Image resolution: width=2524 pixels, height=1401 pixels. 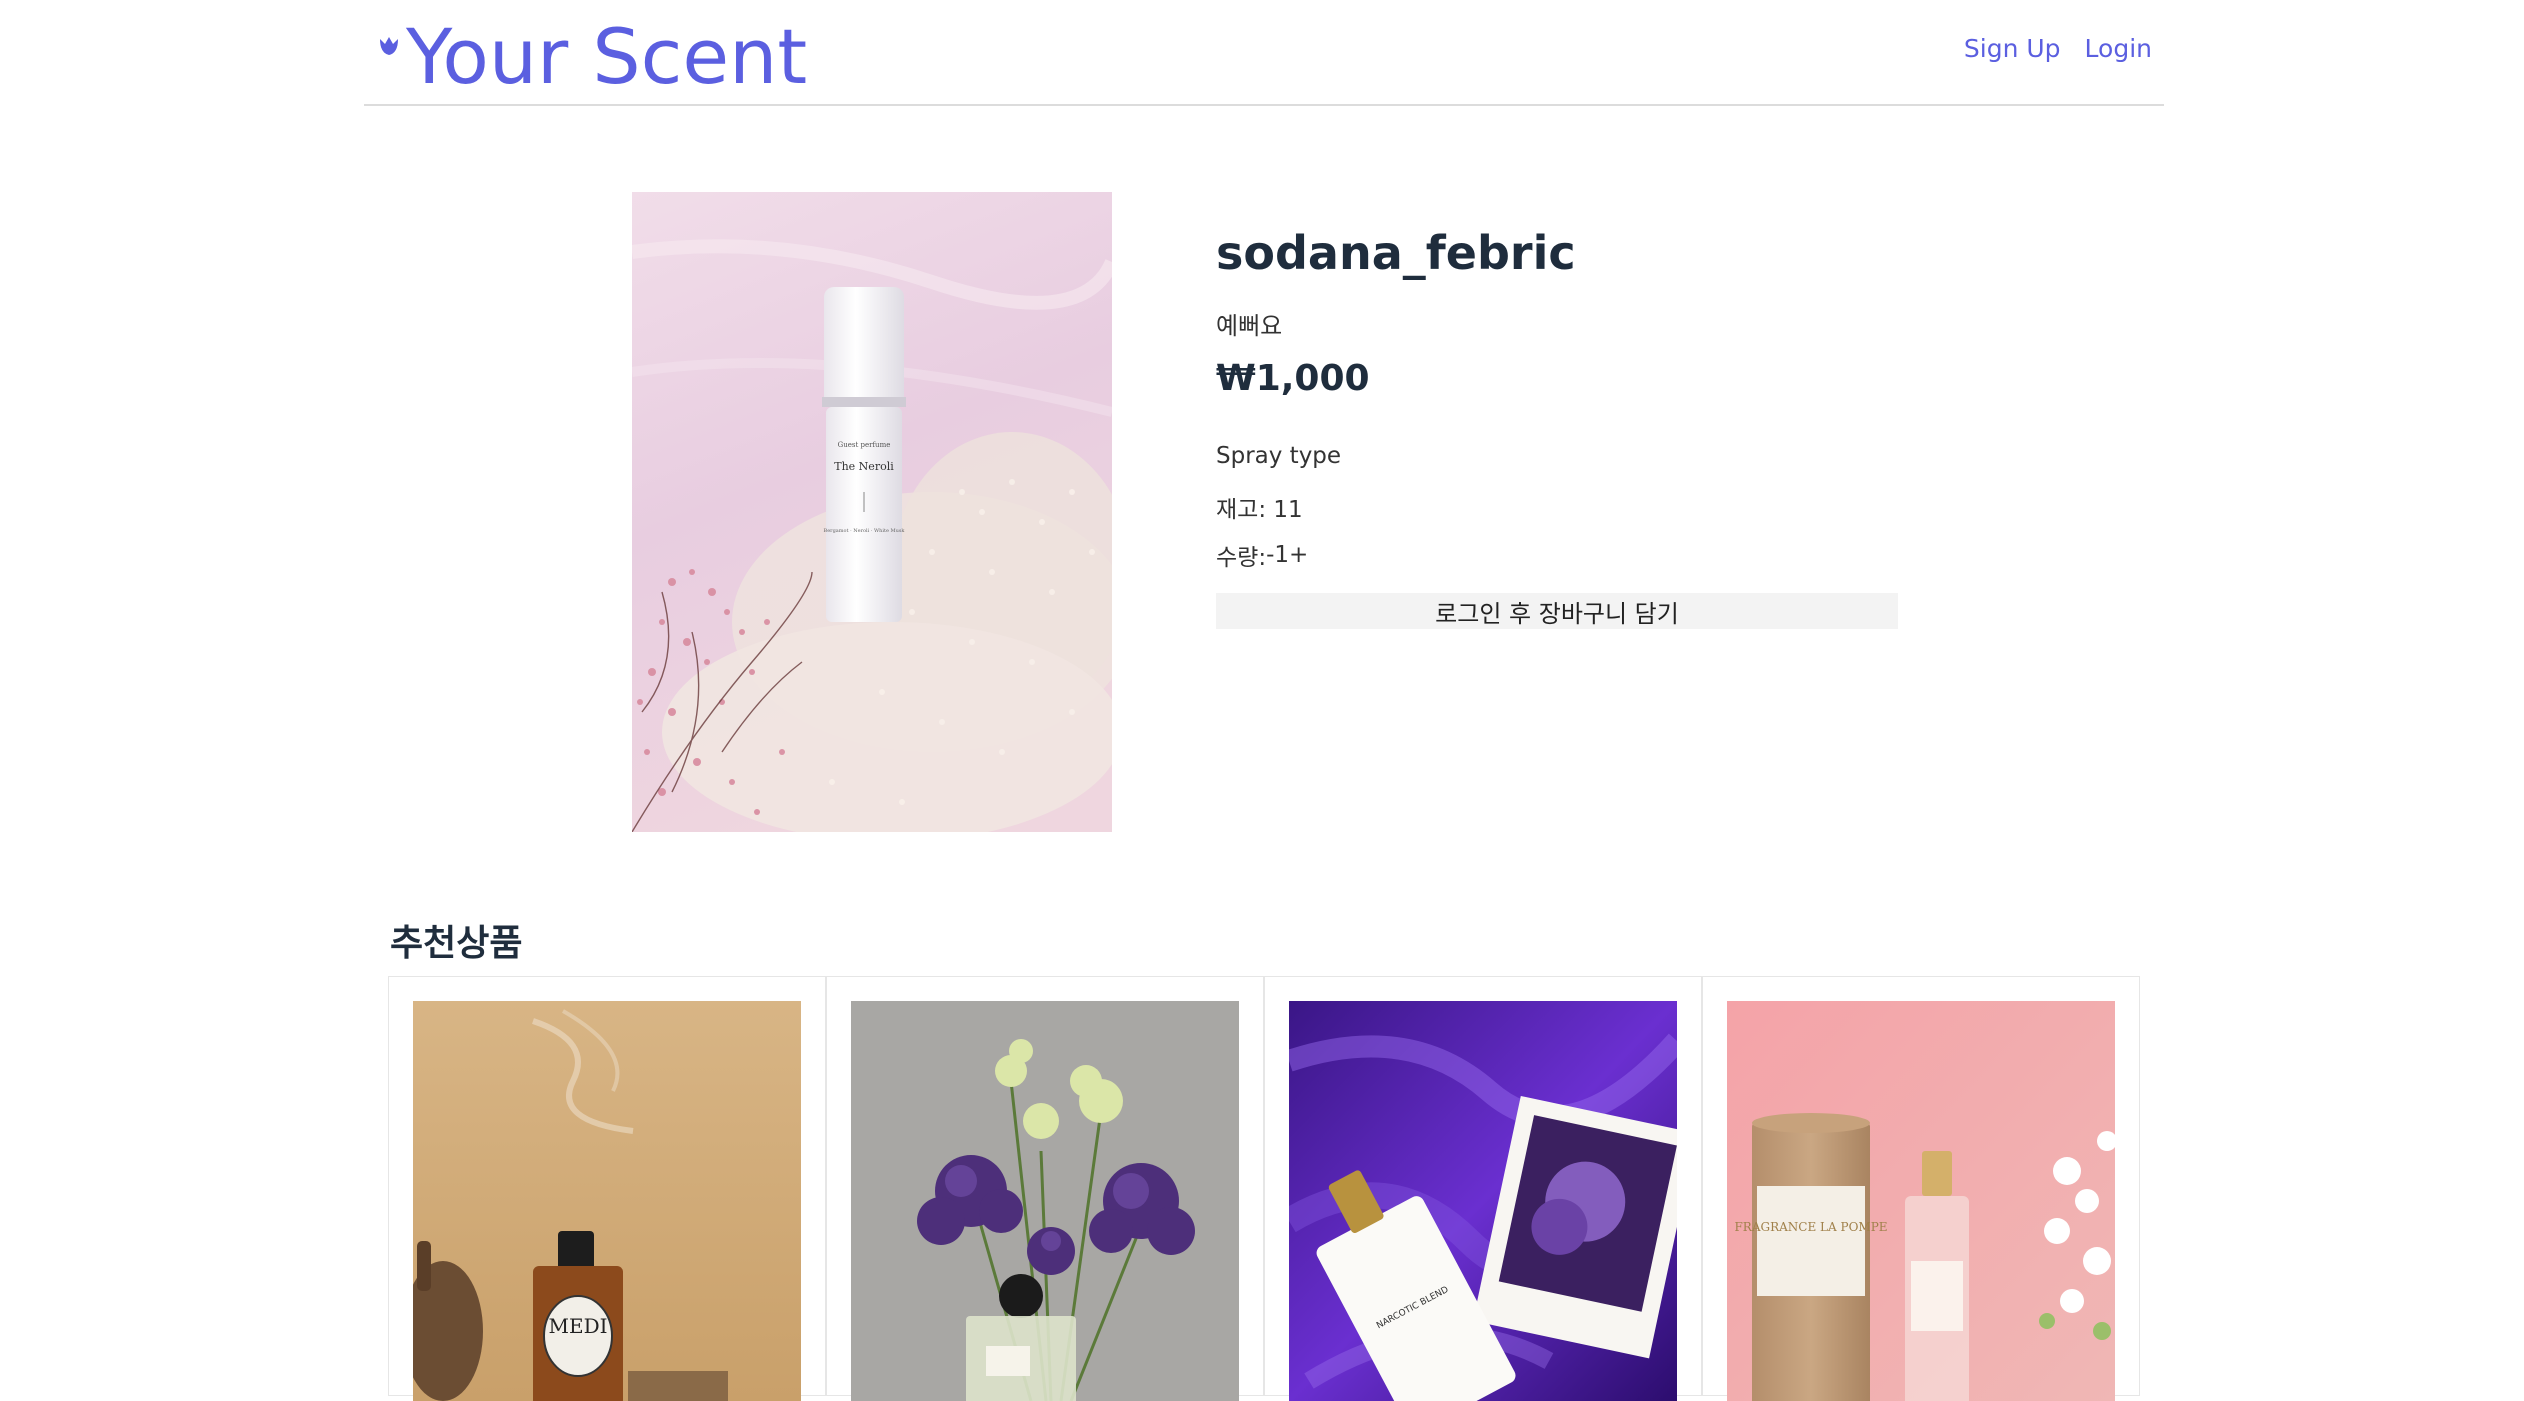 I want to click on perfume-photo-purple-satin: NARCOTIC BLEND, so click(x=1483, y=1201).